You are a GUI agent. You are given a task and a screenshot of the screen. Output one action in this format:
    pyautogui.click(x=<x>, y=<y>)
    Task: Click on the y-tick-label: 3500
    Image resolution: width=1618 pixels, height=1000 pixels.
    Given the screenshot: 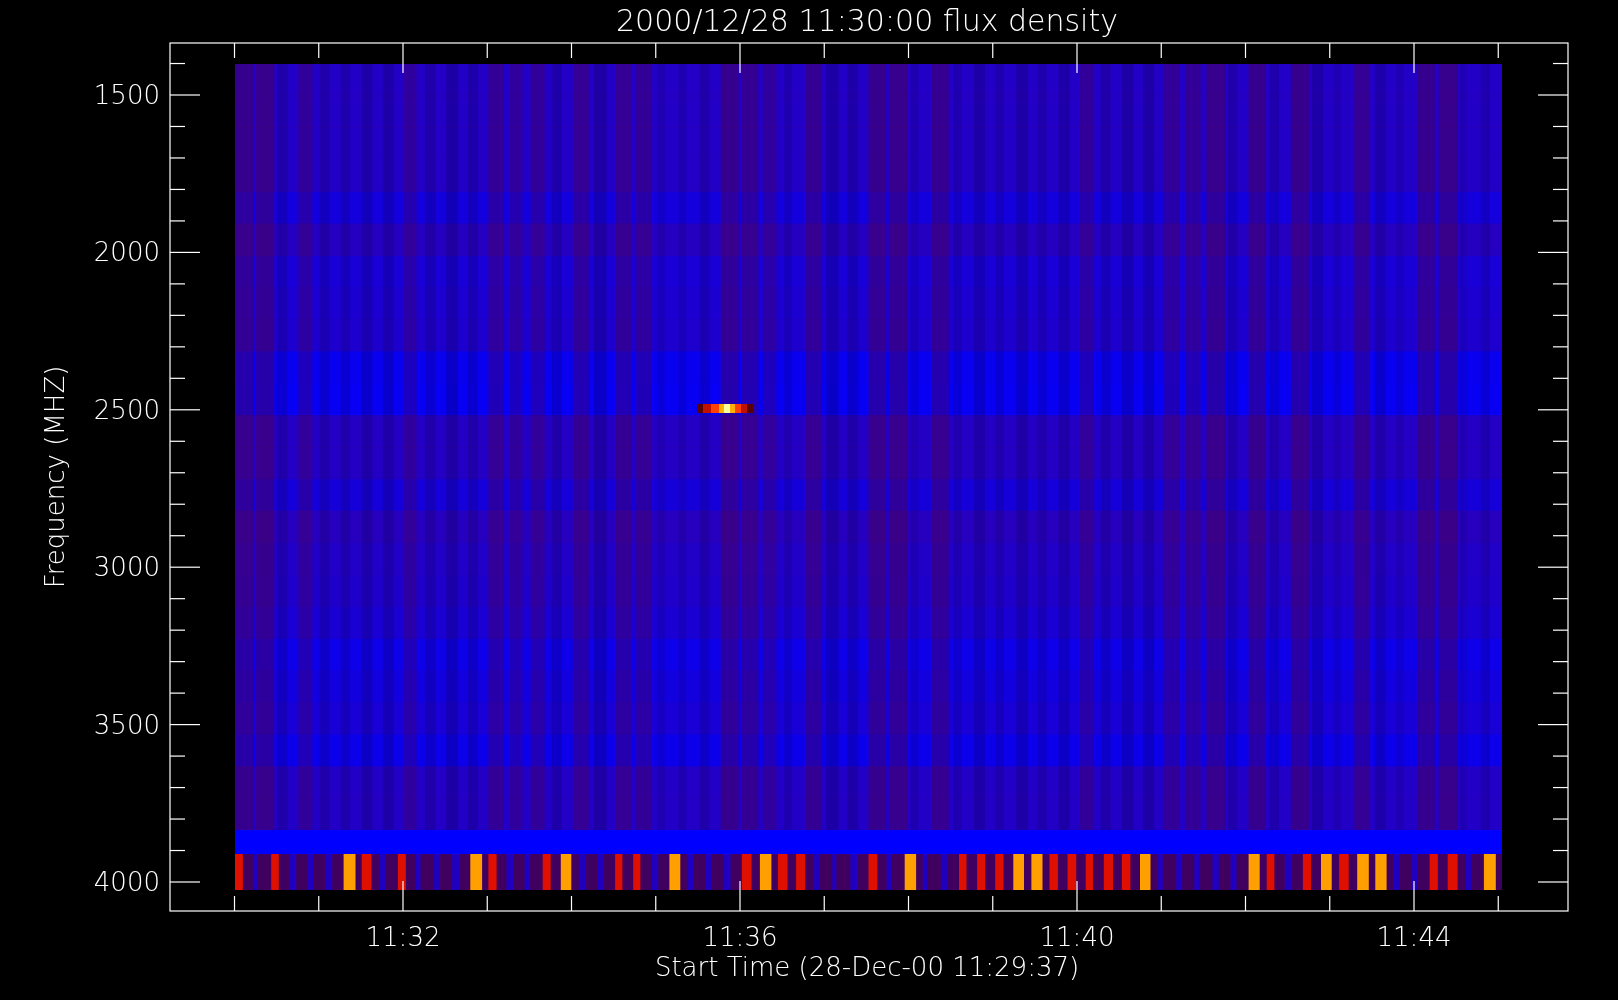 What is the action you would take?
    pyautogui.click(x=126, y=724)
    